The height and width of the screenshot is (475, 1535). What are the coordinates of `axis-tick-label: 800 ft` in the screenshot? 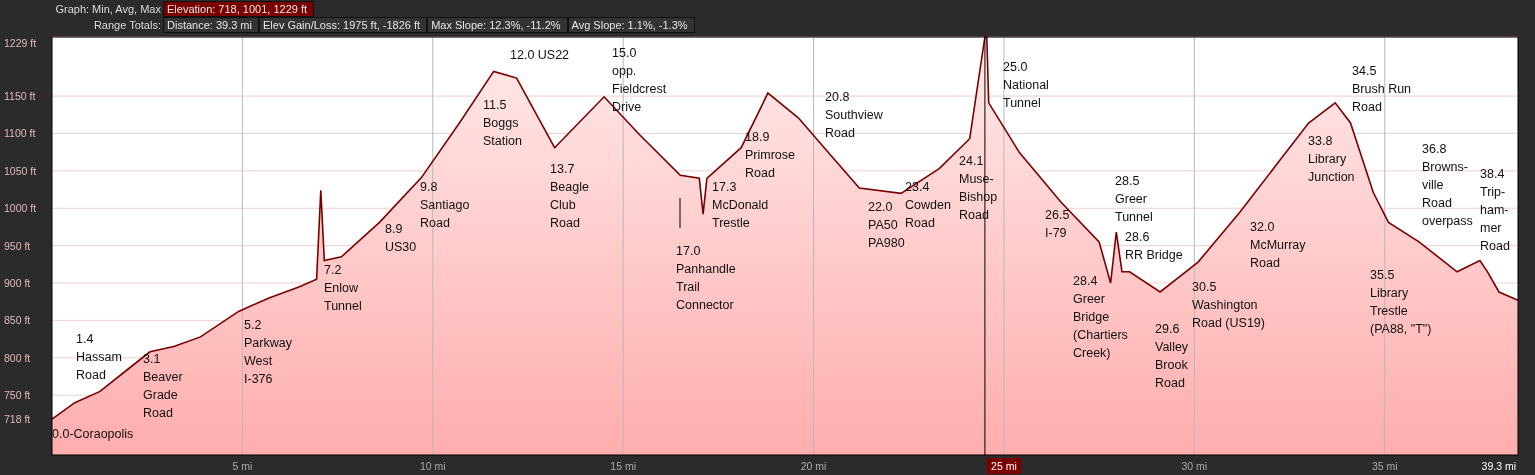 It's located at (17, 357).